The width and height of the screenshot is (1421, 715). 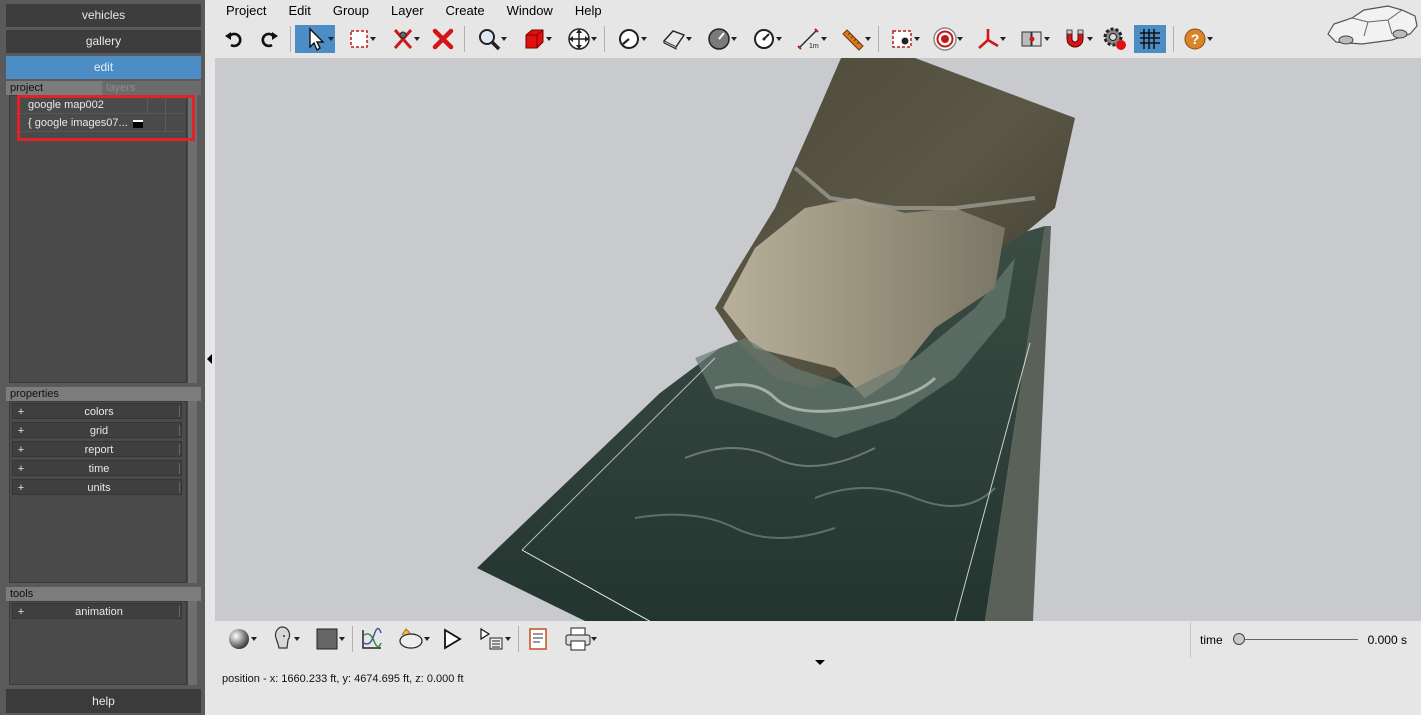 I want to click on axes-icon, so click(x=988, y=39).